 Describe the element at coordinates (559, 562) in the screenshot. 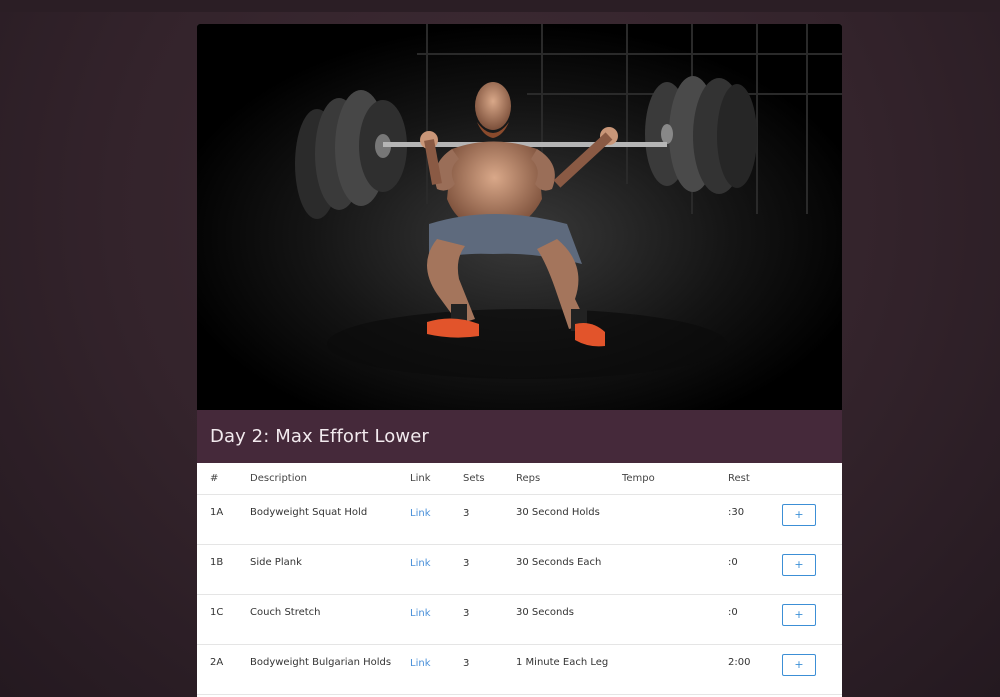

I see `row-reps: 30 Seconds Each` at that location.